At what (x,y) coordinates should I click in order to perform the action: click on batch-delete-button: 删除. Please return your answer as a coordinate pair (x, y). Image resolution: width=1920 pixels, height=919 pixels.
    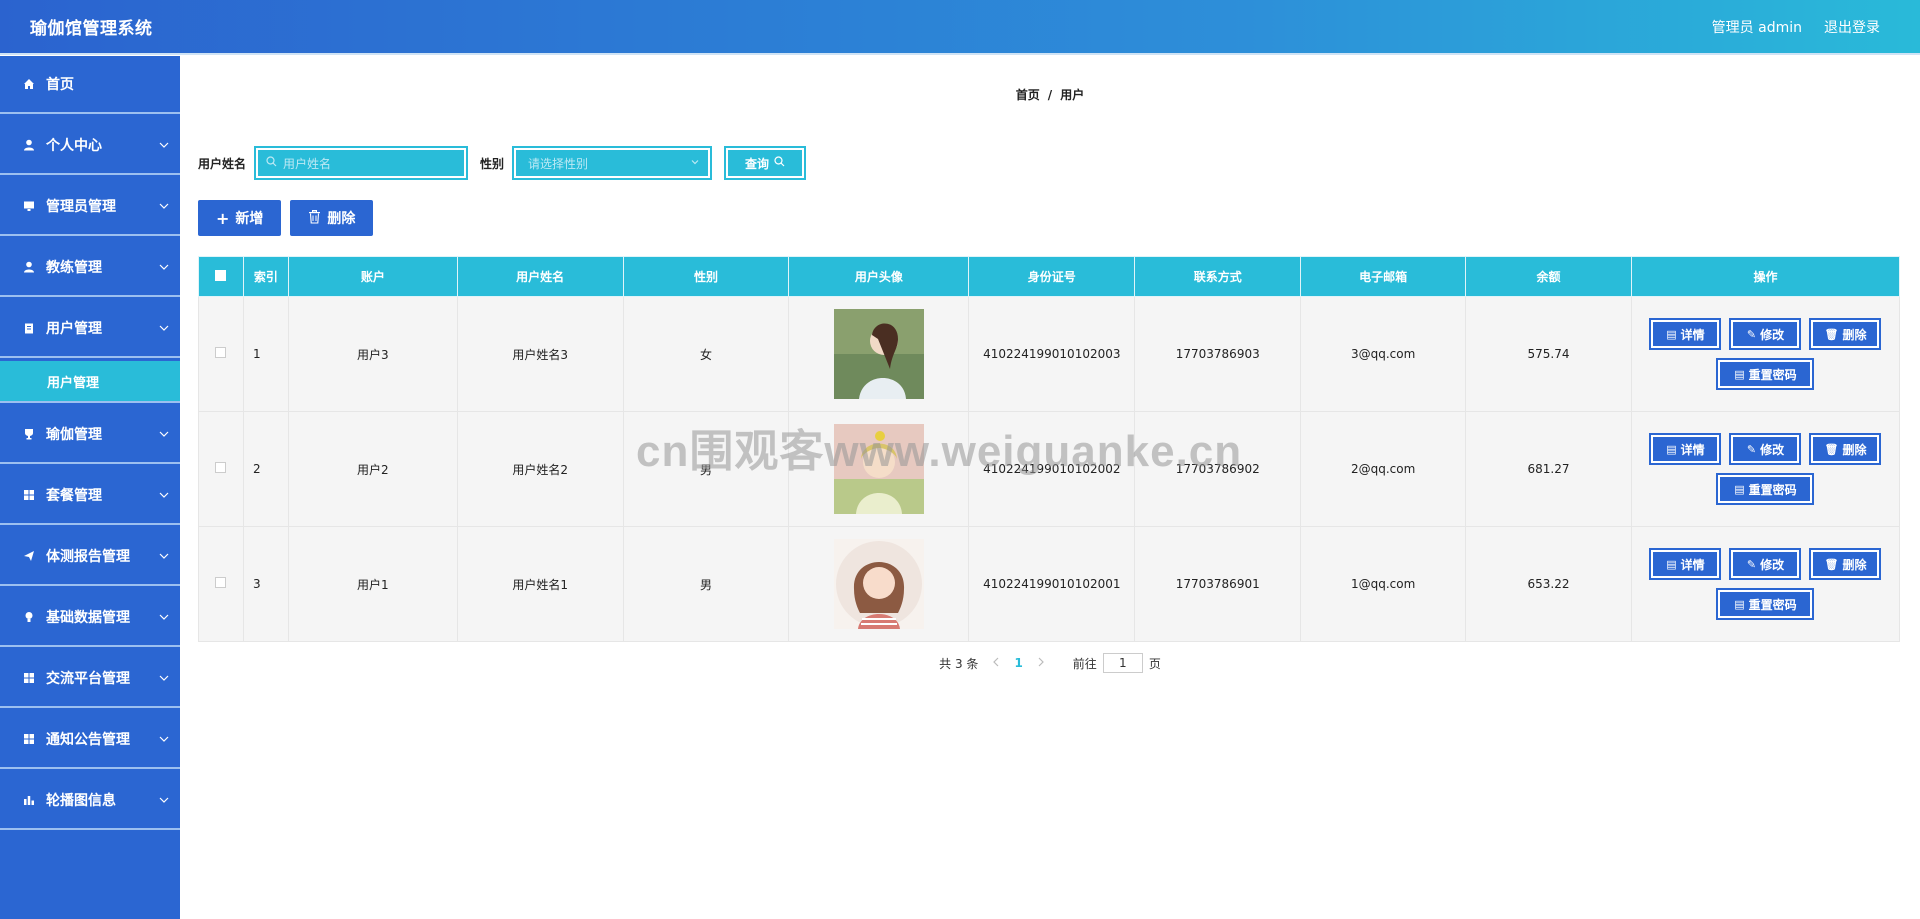
    Looking at the image, I should click on (332, 218).